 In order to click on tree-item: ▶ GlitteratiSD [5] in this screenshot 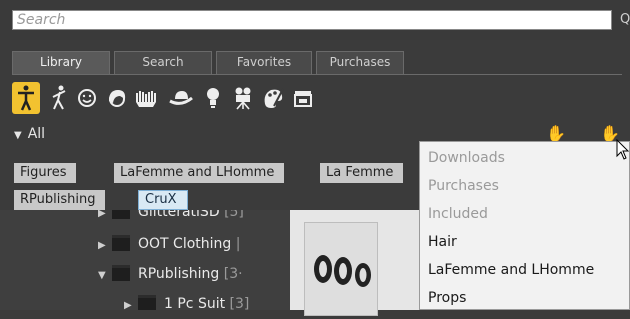, I will do `click(171, 218)`.